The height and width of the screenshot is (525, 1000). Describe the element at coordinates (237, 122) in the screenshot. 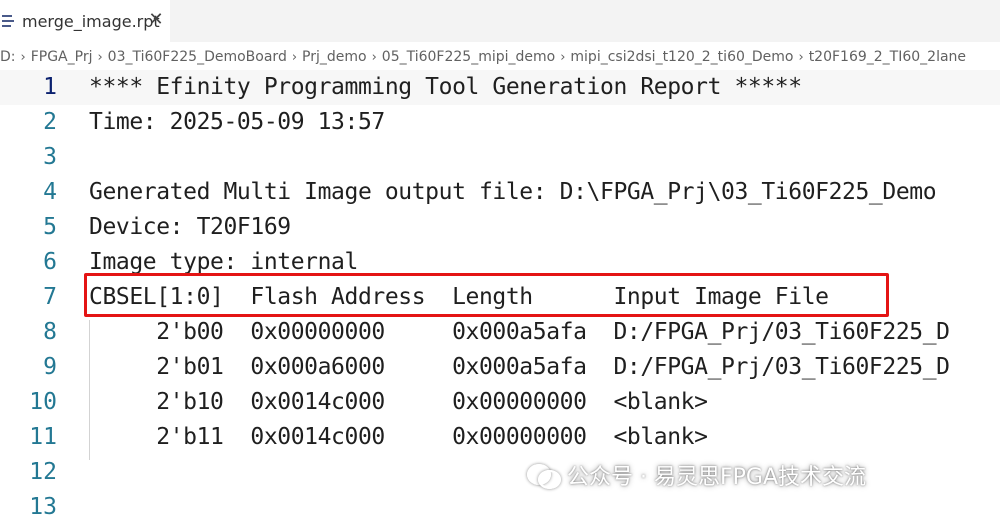

I see `code-text: Time: 2025-05-09 13:57` at that location.